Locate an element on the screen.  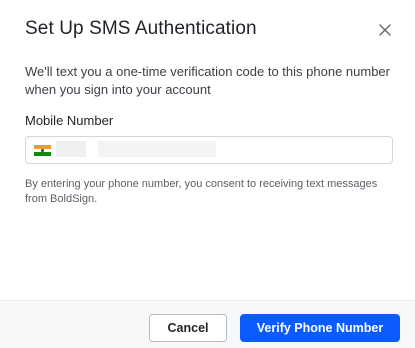
mobile-number-field is located at coordinates (209, 150).